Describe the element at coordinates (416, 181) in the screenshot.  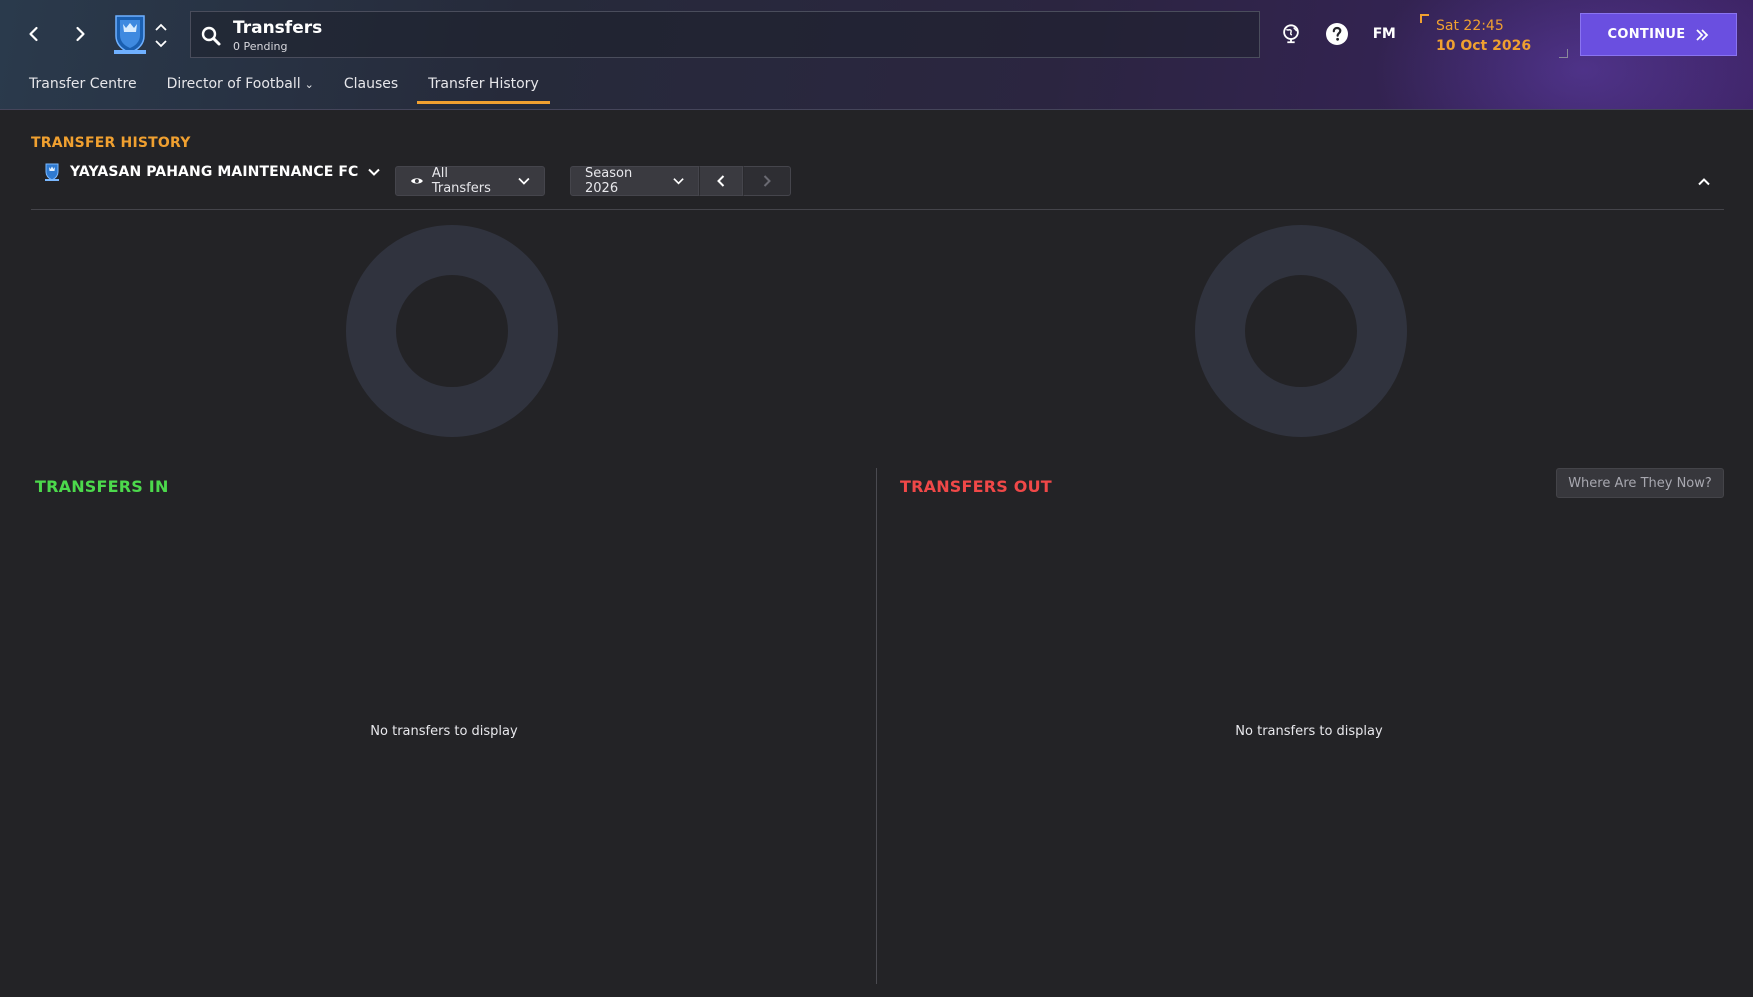
I see `eye-icon` at that location.